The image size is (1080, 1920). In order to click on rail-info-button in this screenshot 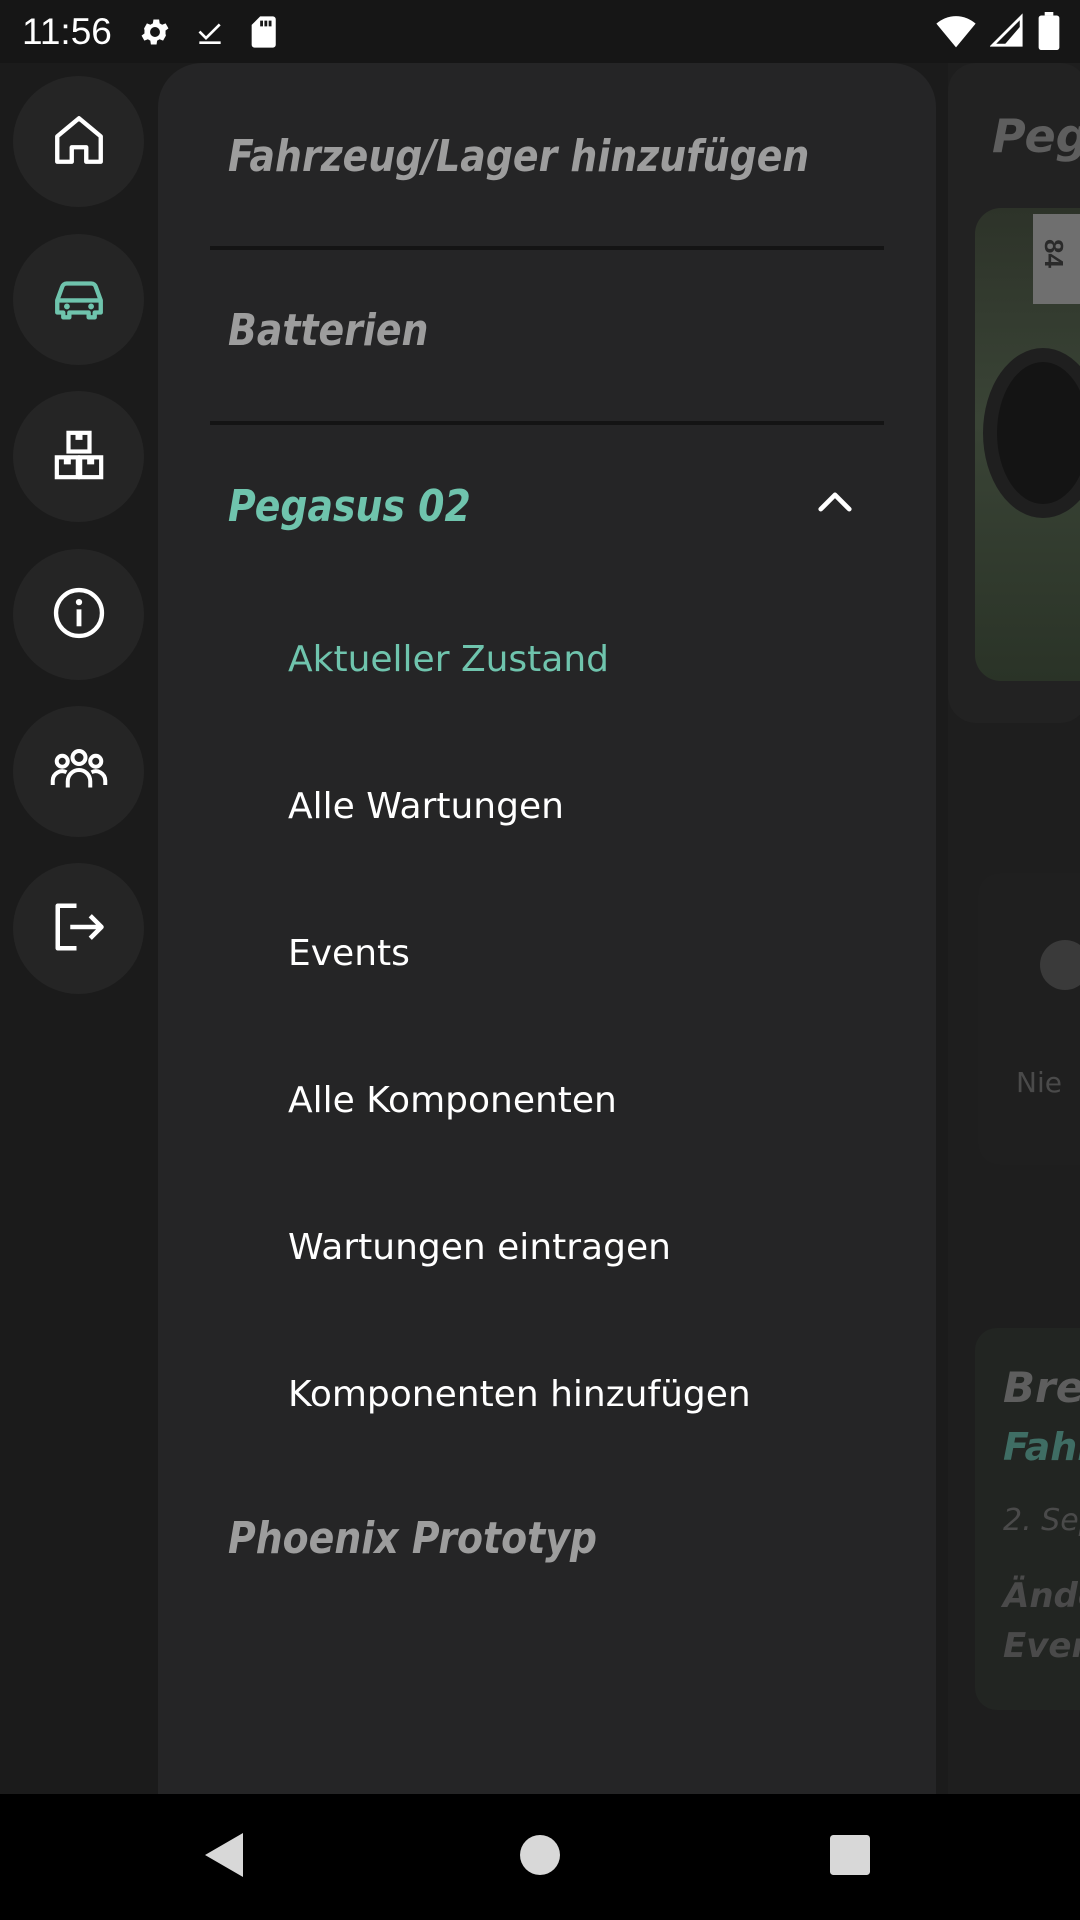, I will do `click(78, 614)`.